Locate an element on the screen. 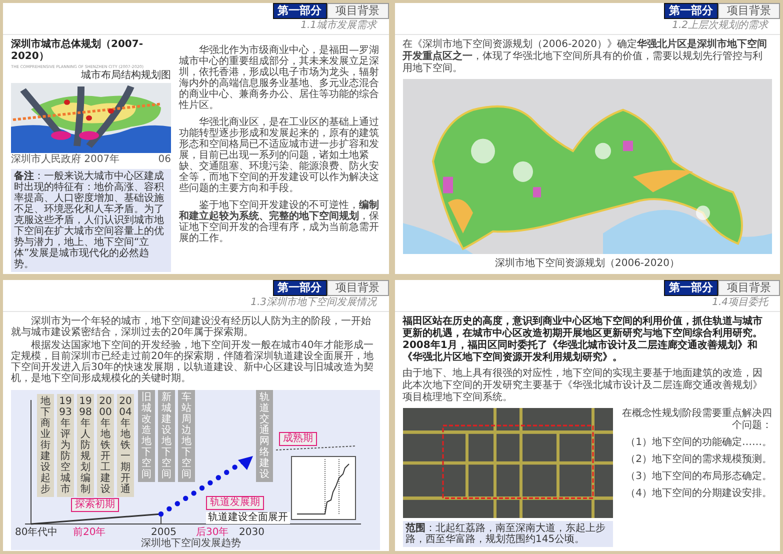  stage-label: 成熟期 is located at coordinates (298, 439).